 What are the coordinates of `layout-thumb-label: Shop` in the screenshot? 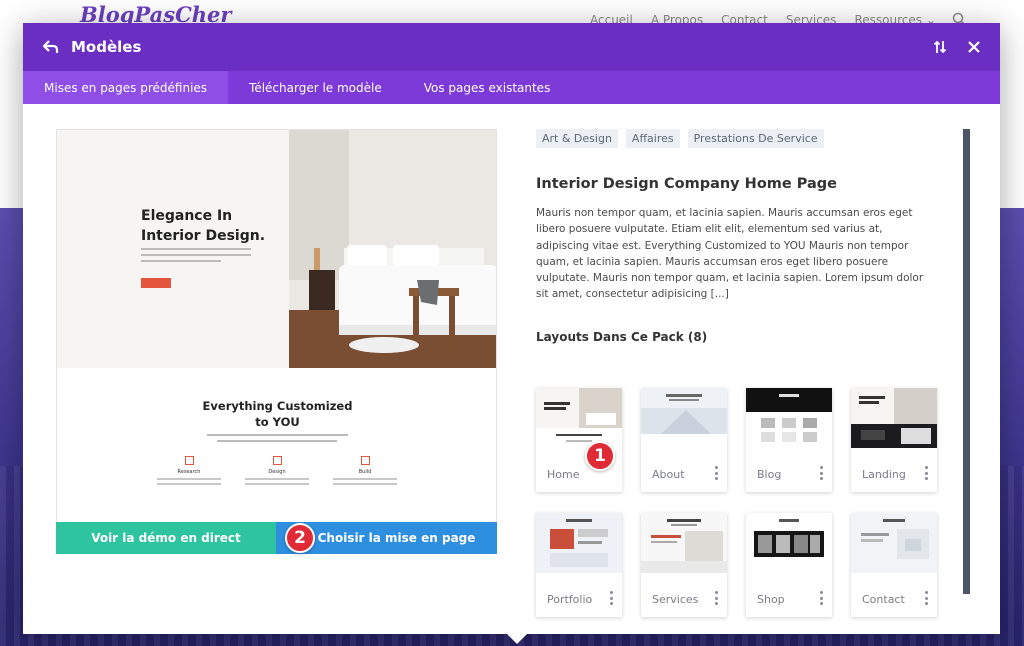 It's located at (771, 599).